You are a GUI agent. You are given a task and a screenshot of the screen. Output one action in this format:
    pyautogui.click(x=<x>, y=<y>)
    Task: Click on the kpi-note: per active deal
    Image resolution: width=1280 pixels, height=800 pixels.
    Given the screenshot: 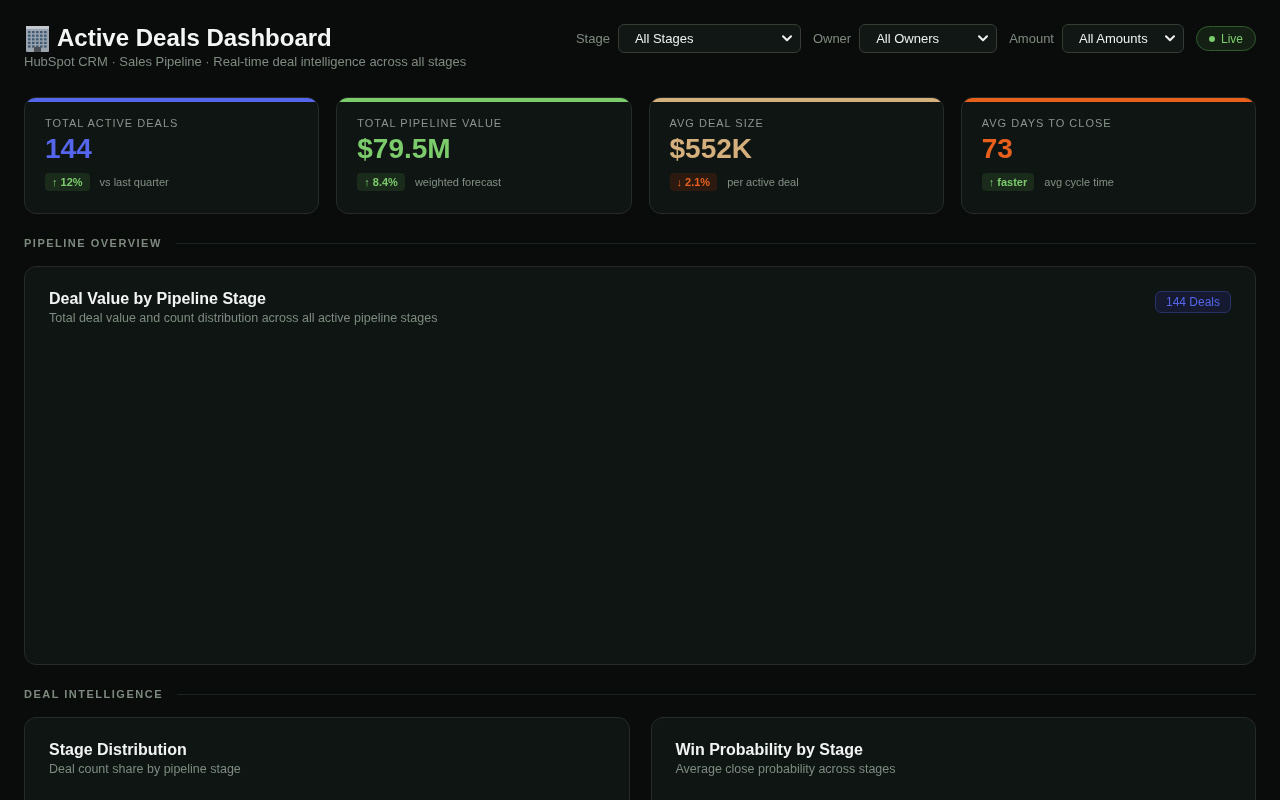 What is the action you would take?
    pyautogui.click(x=763, y=182)
    